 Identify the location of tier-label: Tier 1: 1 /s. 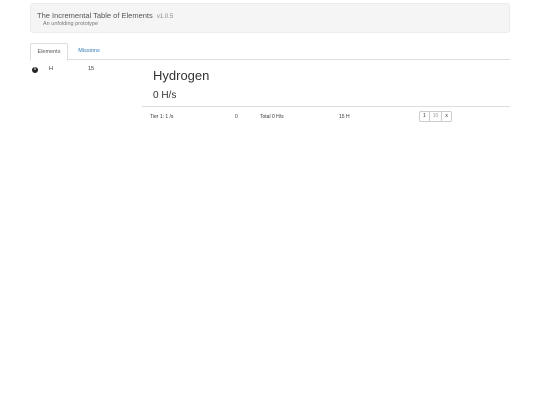
(162, 117).